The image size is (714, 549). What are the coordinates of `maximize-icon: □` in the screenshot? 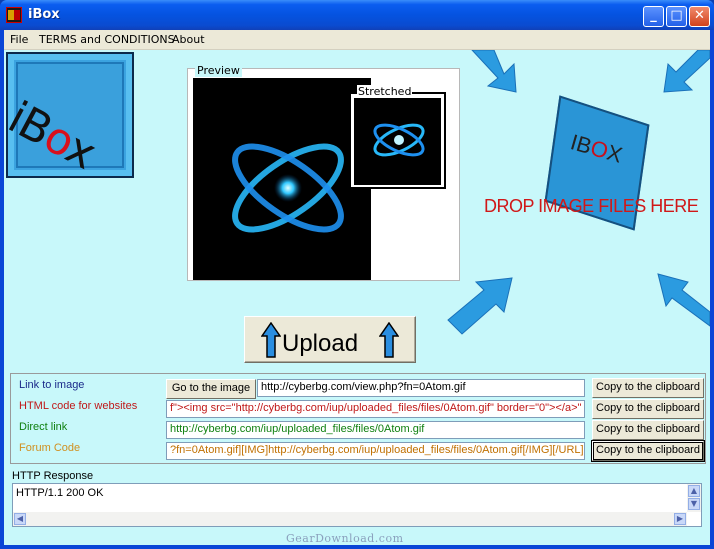 It's located at (676, 15).